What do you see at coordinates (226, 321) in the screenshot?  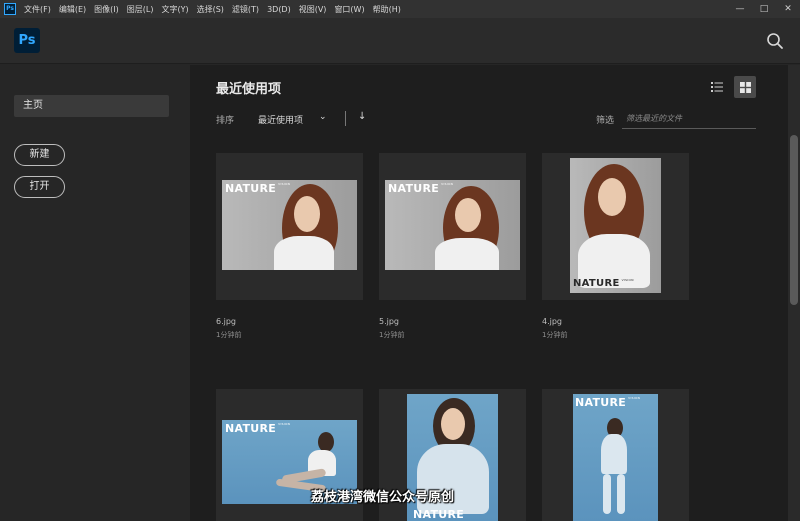 I see `file-name: 6.jpg` at bounding box center [226, 321].